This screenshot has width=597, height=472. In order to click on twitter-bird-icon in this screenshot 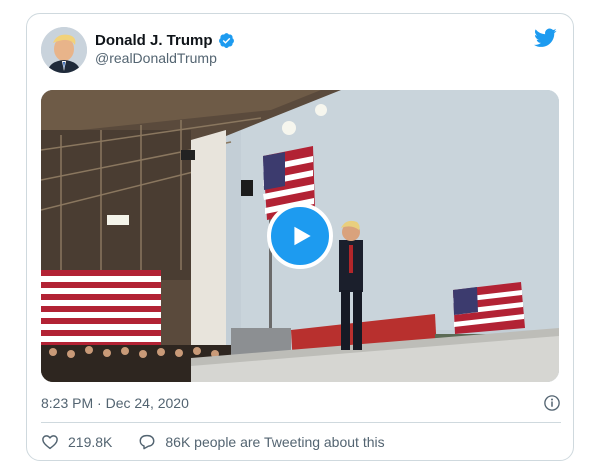, I will do `click(545, 38)`.